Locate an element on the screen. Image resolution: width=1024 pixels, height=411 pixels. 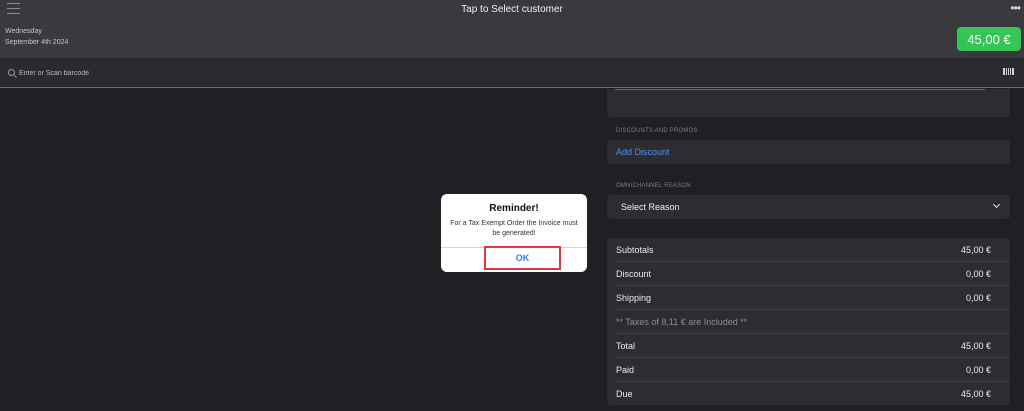
totals-label: Due is located at coordinates (624, 394).